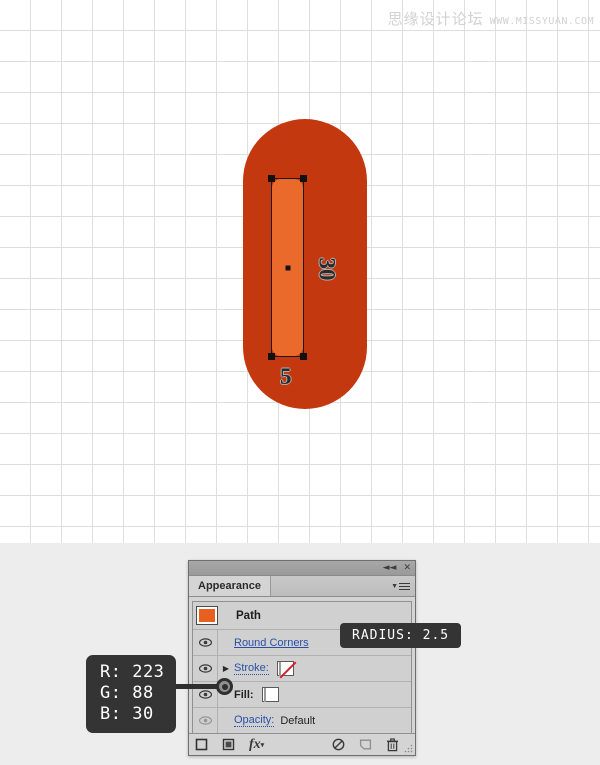  I want to click on measure-label-height: 30, so click(327, 269).